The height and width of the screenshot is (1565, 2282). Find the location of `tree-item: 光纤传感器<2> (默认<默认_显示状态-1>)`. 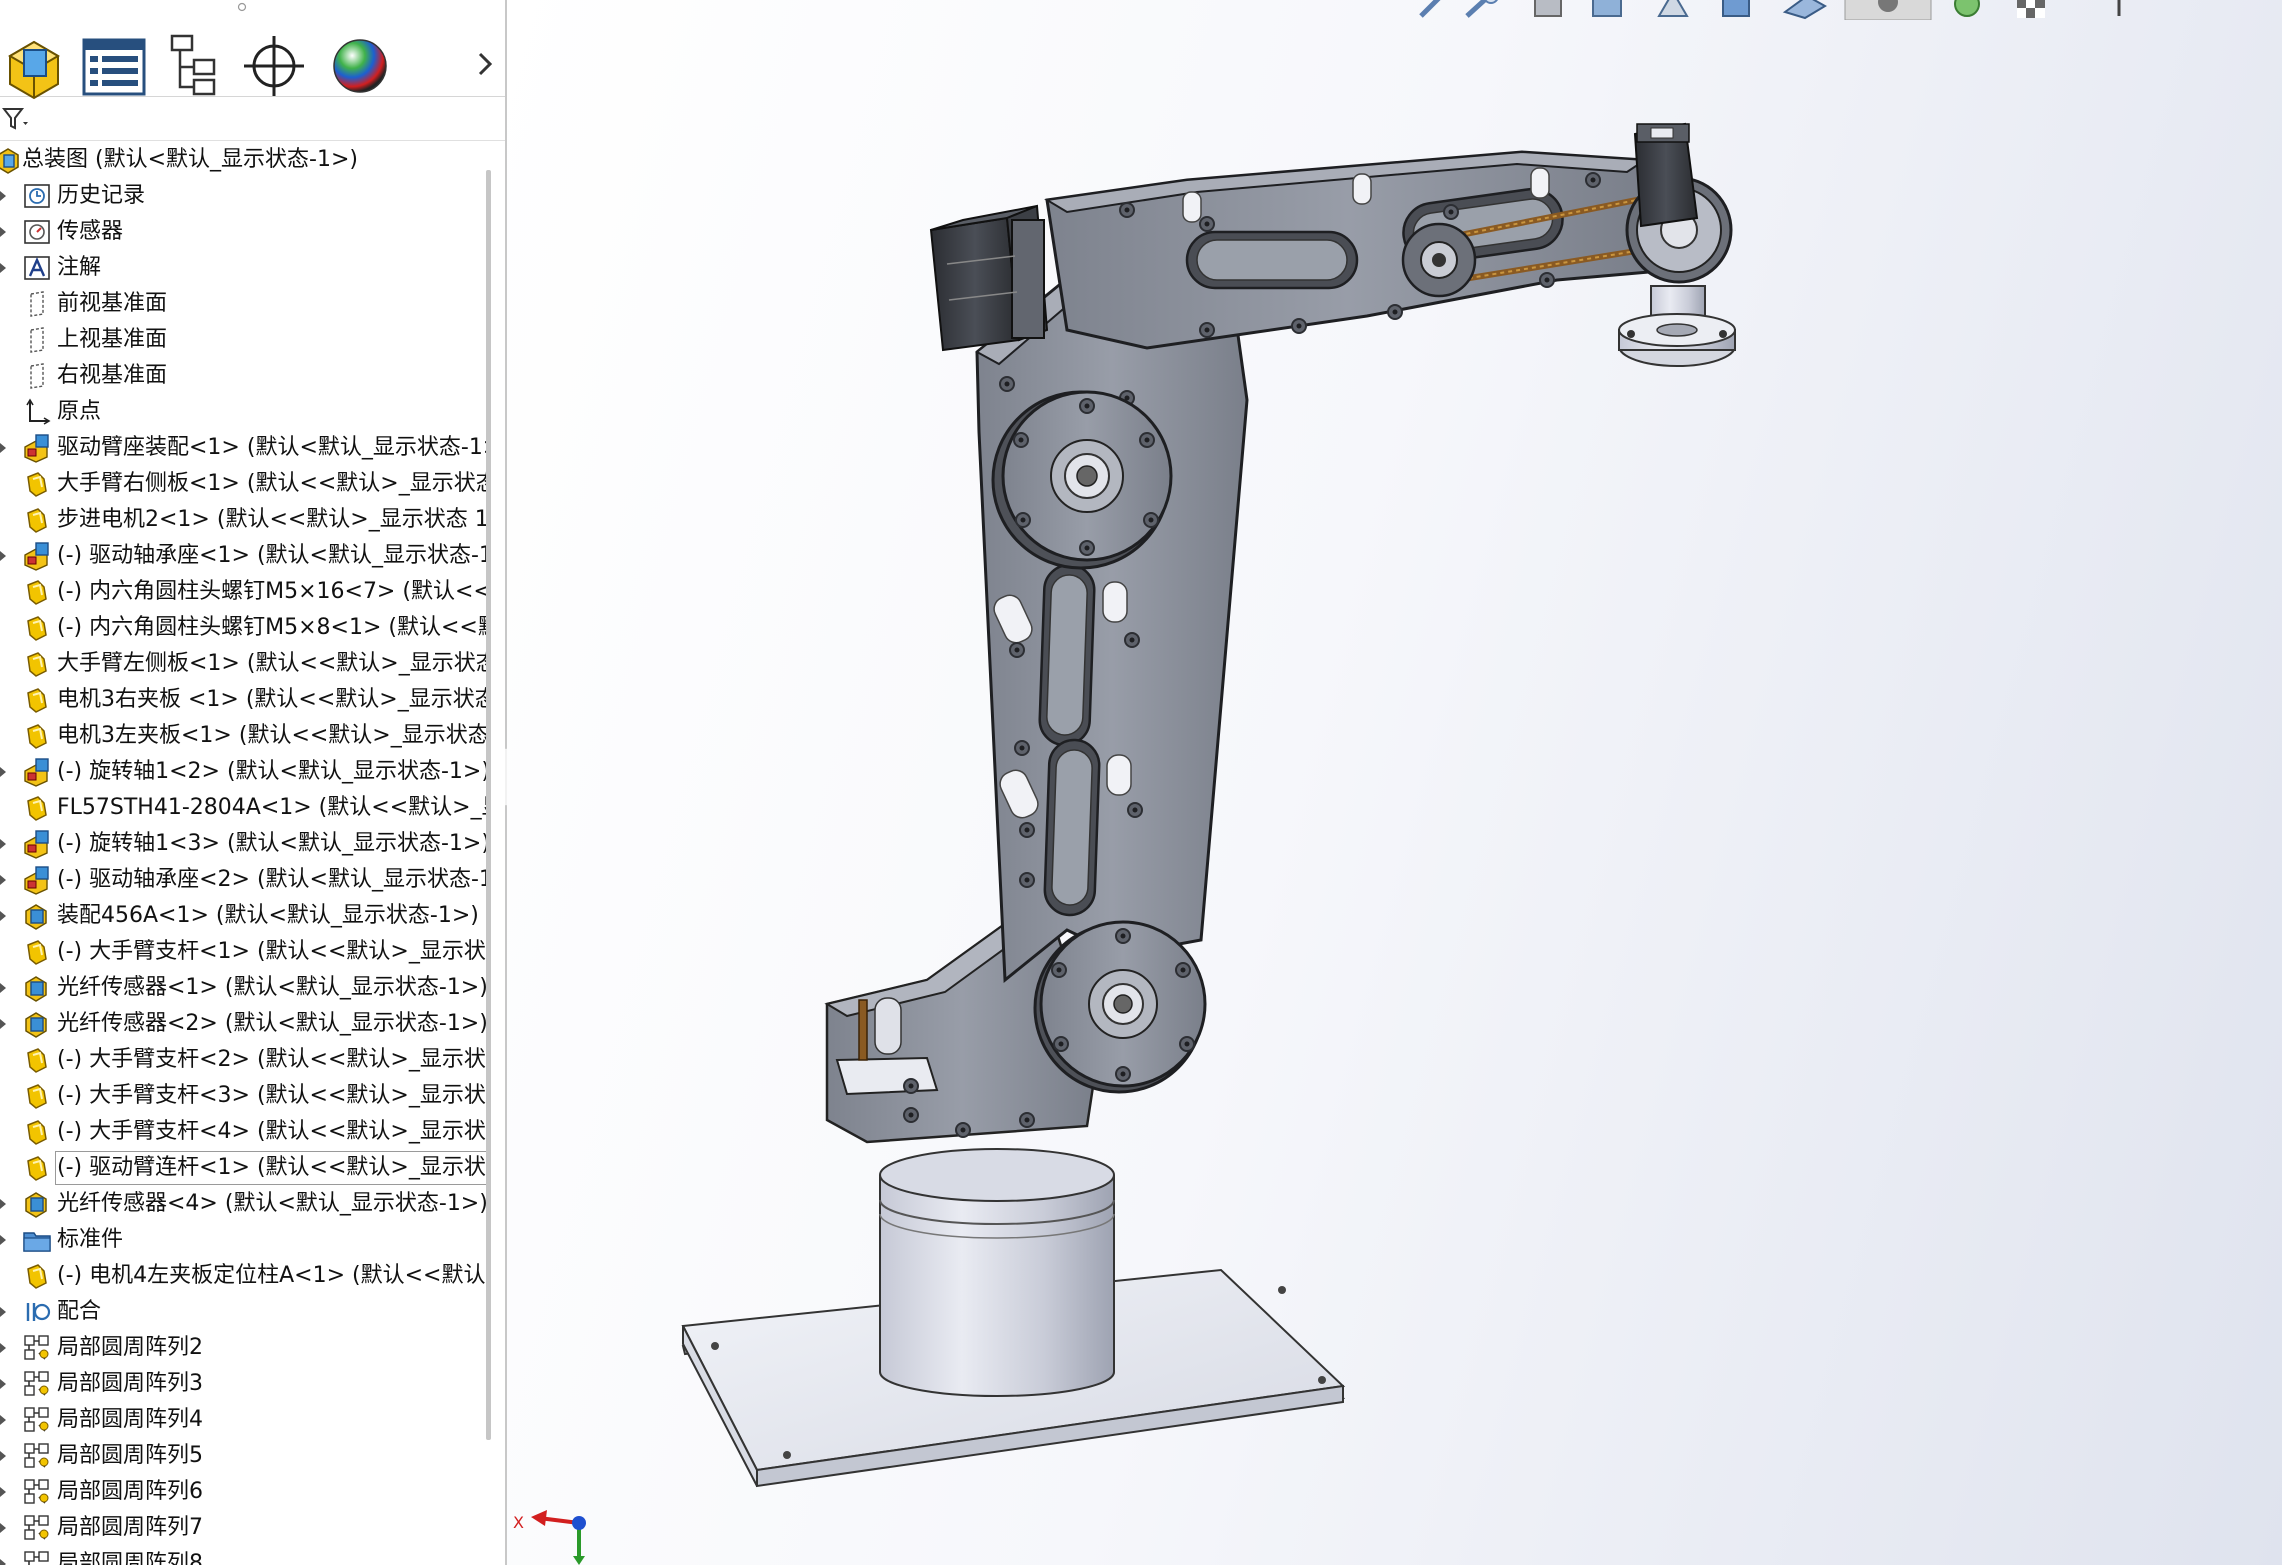

tree-item: 光纤传感器<2> (默认<默认_显示状态-1>) is located at coordinates (244, 1024).